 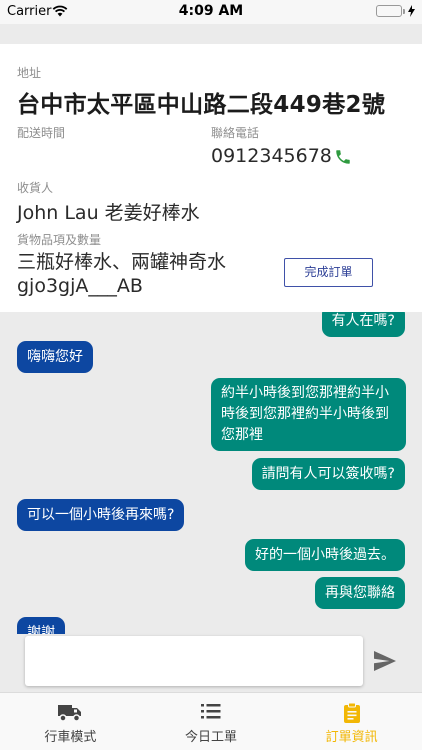 I want to click on goods-value: 三瓶好棒水、兩罐神奇水gjo3gjA___AB, so click(x=122, y=274).